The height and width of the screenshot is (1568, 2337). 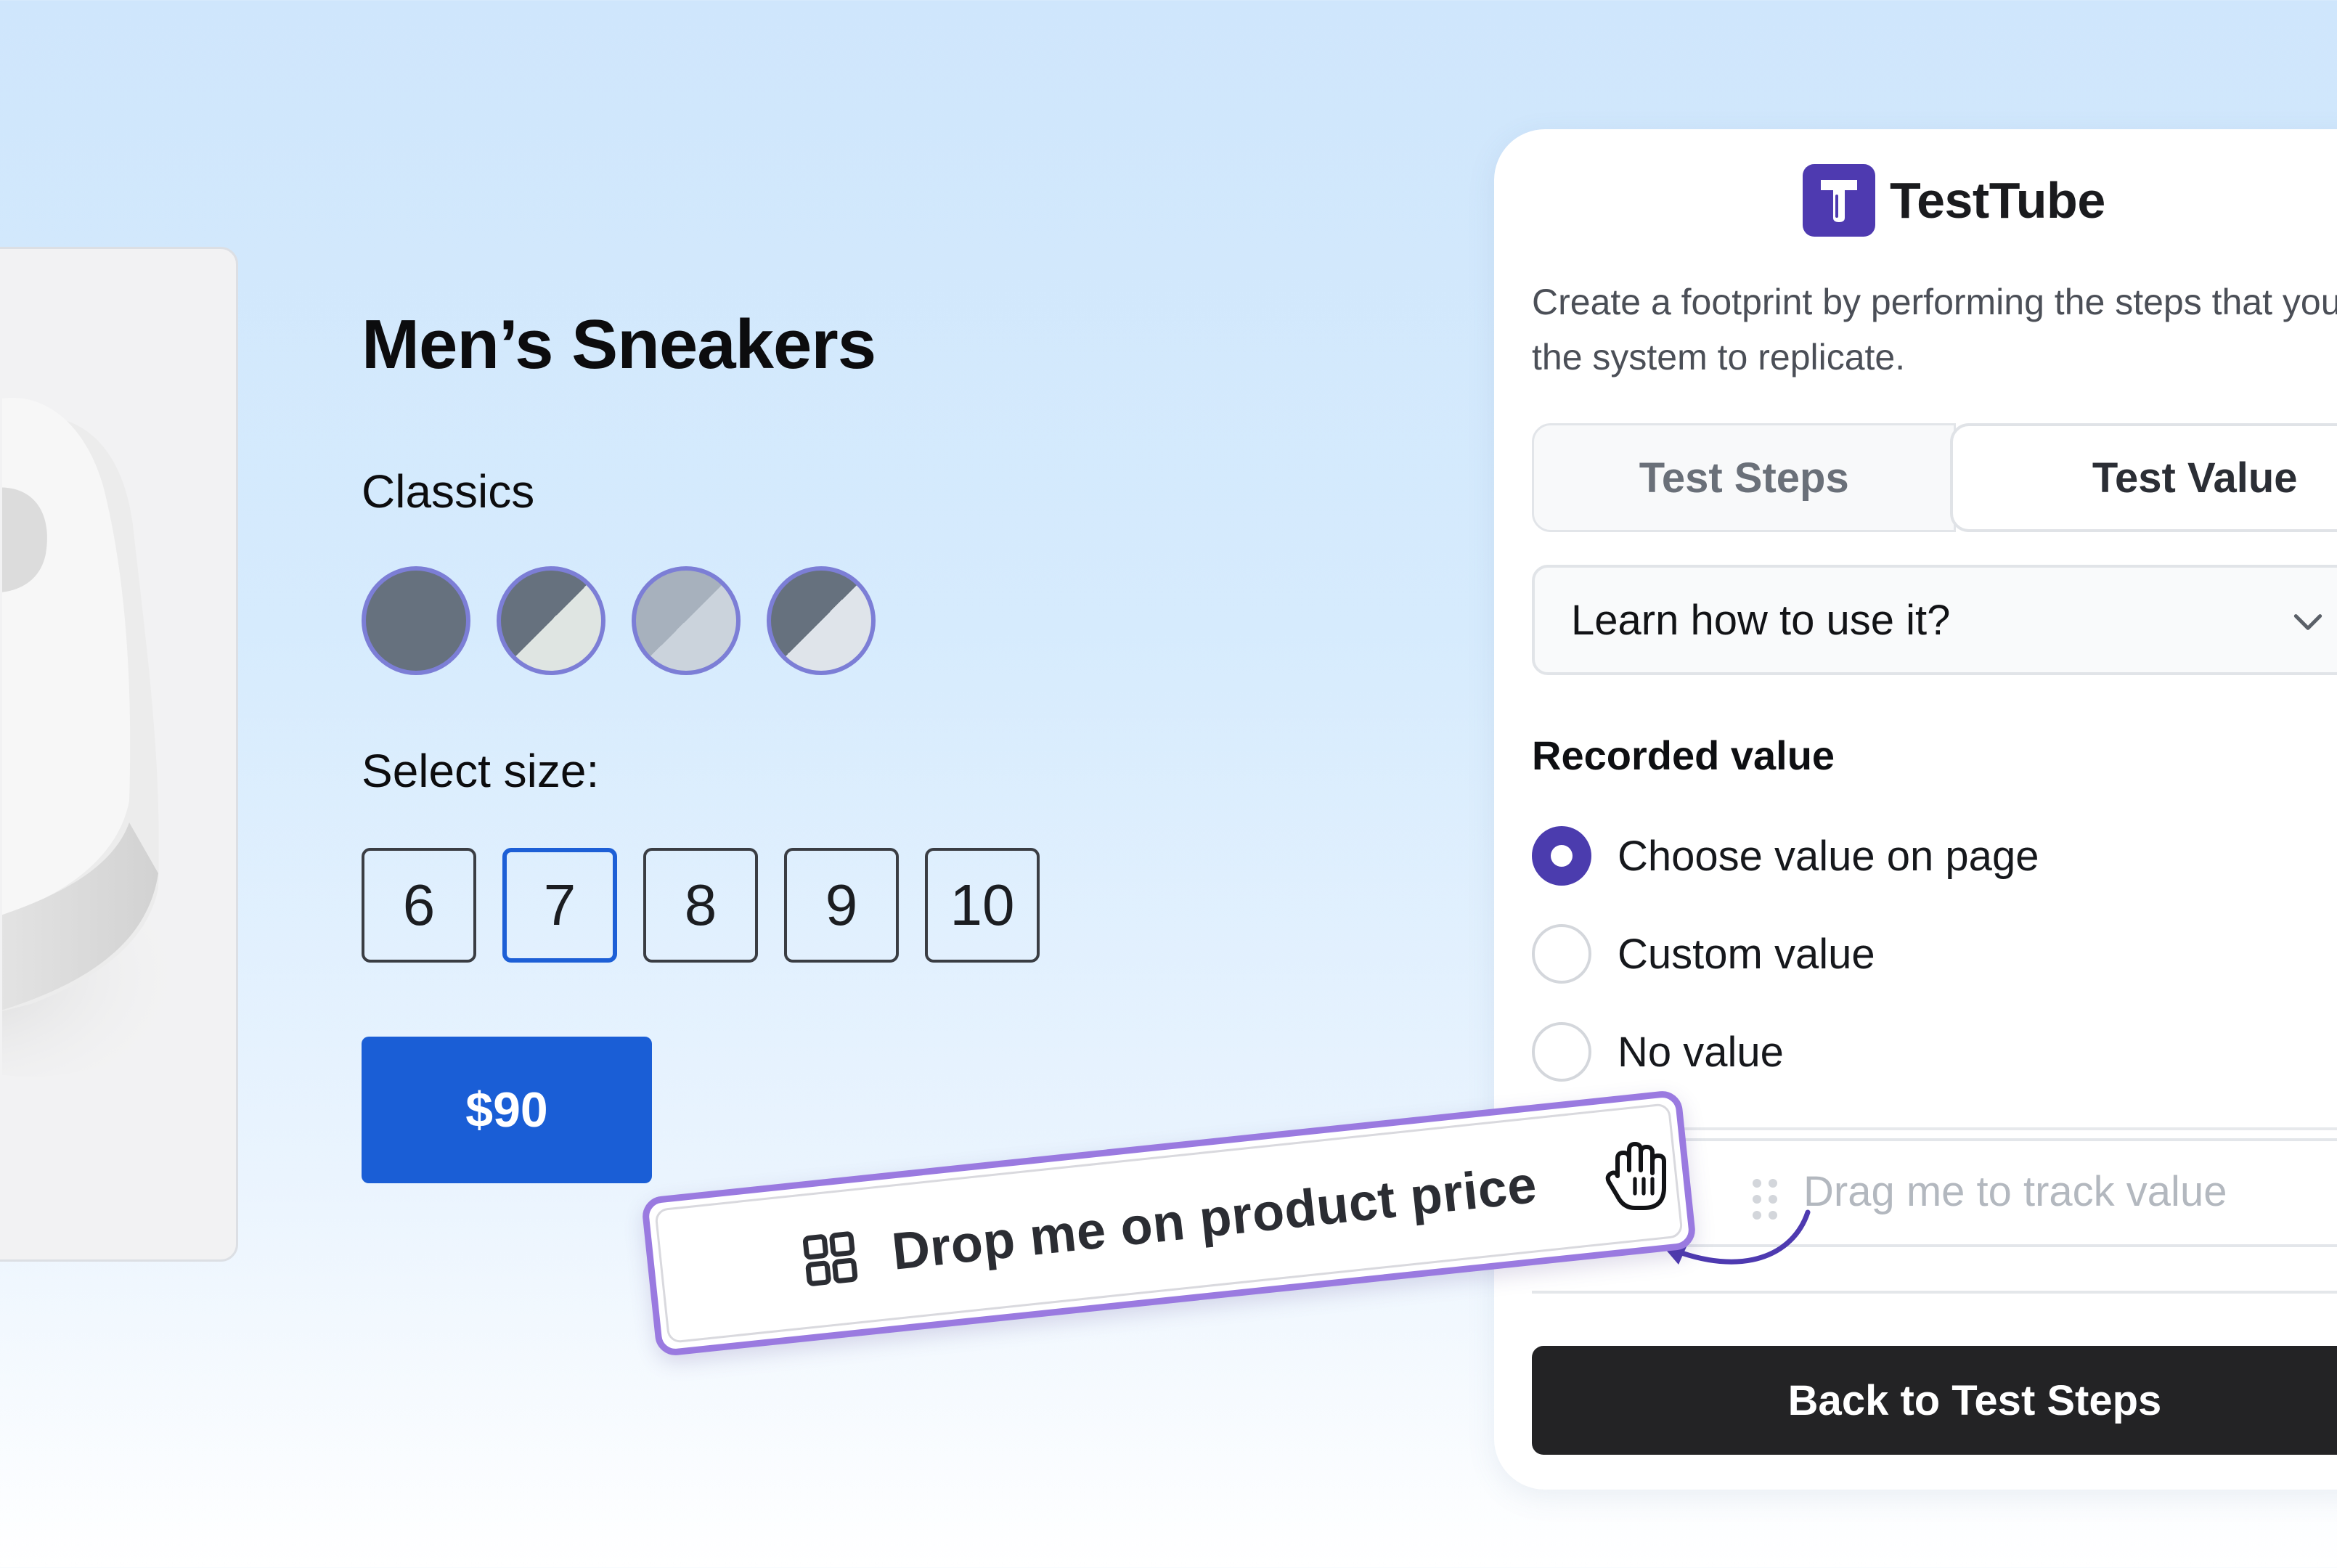 What do you see at coordinates (1935, 1401) in the screenshot?
I see `back-to-test-steps-button: Back to Test Steps` at bounding box center [1935, 1401].